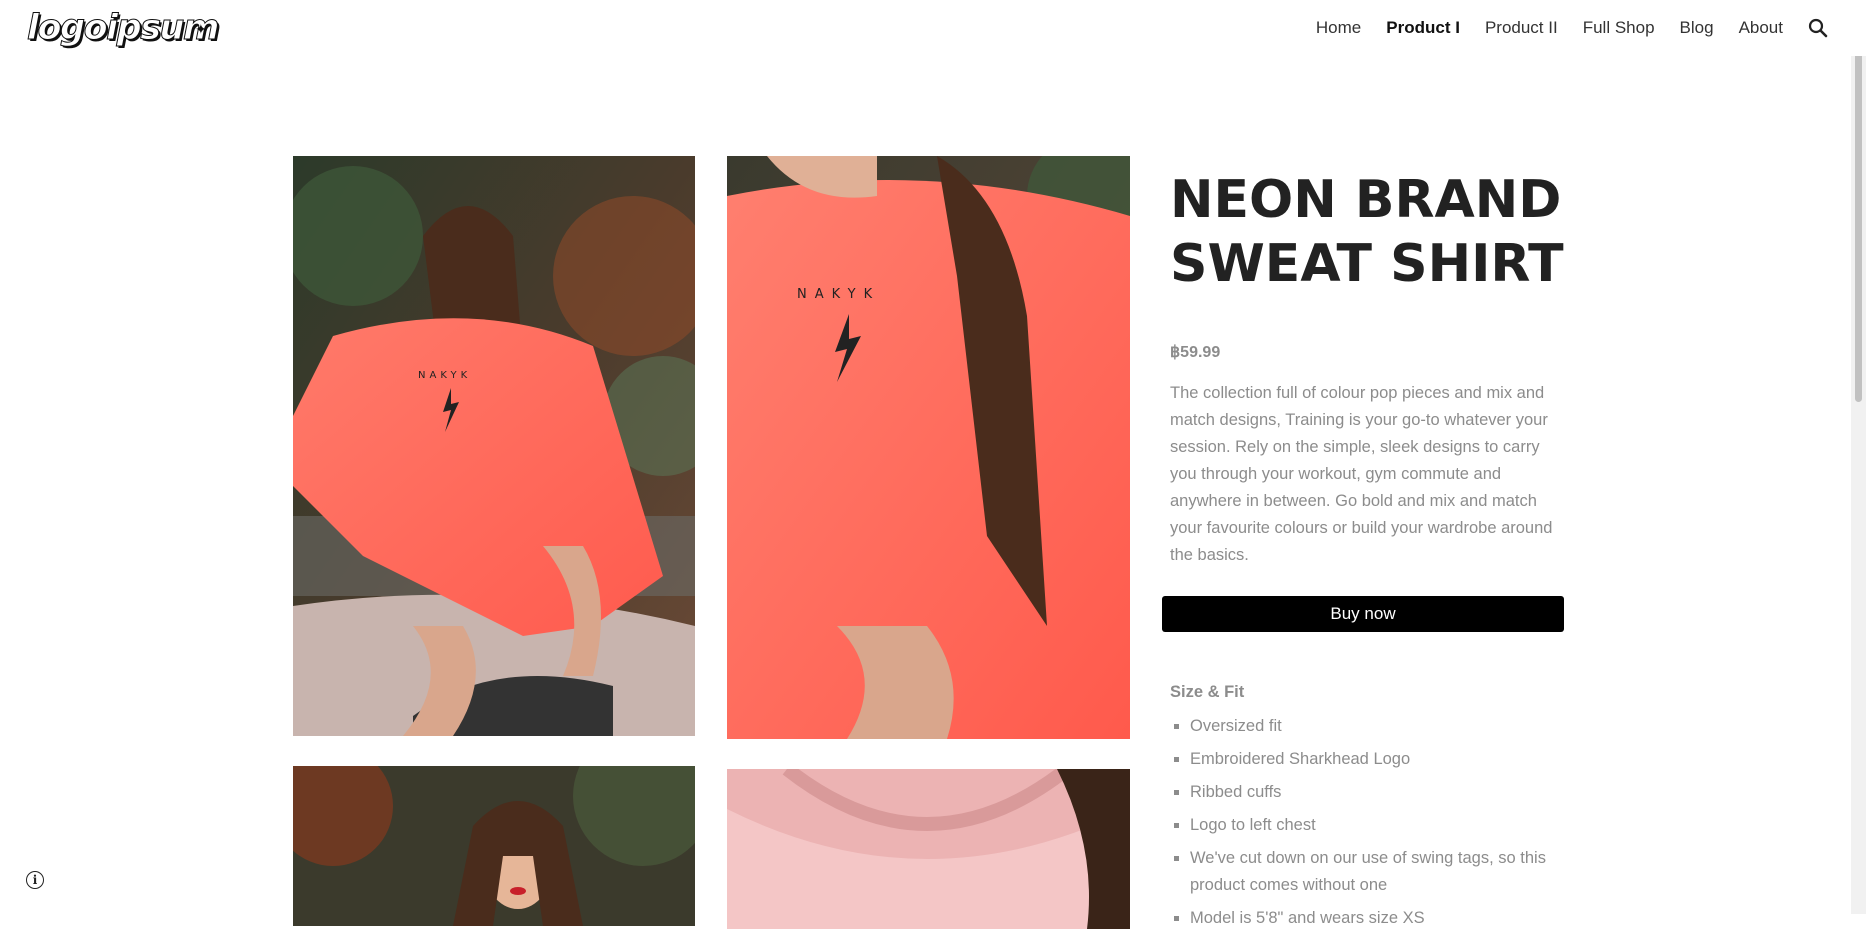 This screenshot has width=1866, height=938. What do you see at coordinates (444, 375) in the screenshot?
I see `shirt-print-text: NAKYK` at bounding box center [444, 375].